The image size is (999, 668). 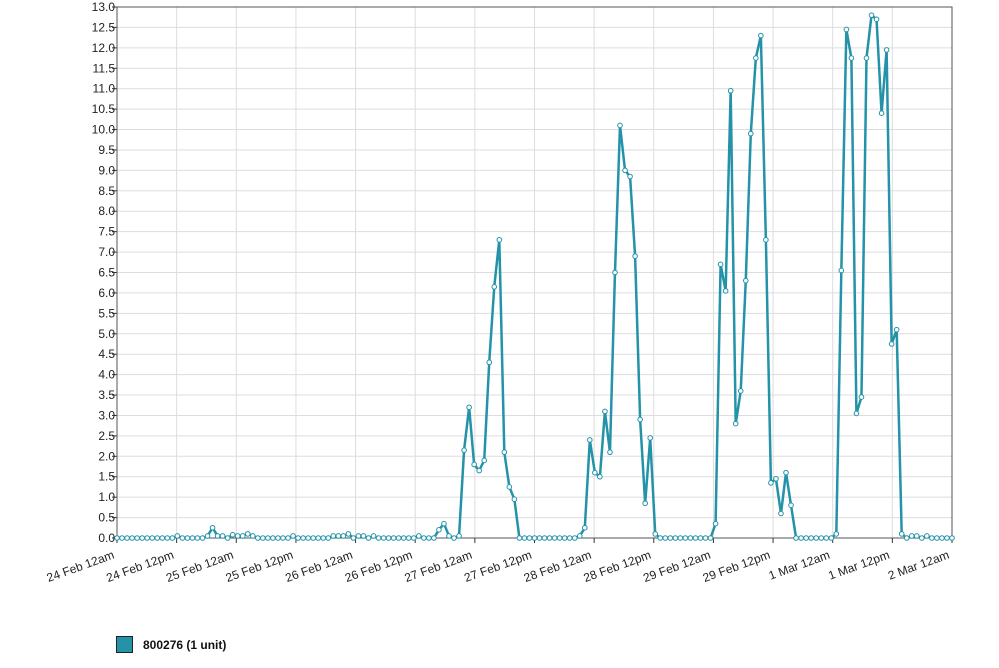 What do you see at coordinates (104, 109) in the screenshot?
I see `y-tick-label: 10.5` at bounding box center [104, 109].